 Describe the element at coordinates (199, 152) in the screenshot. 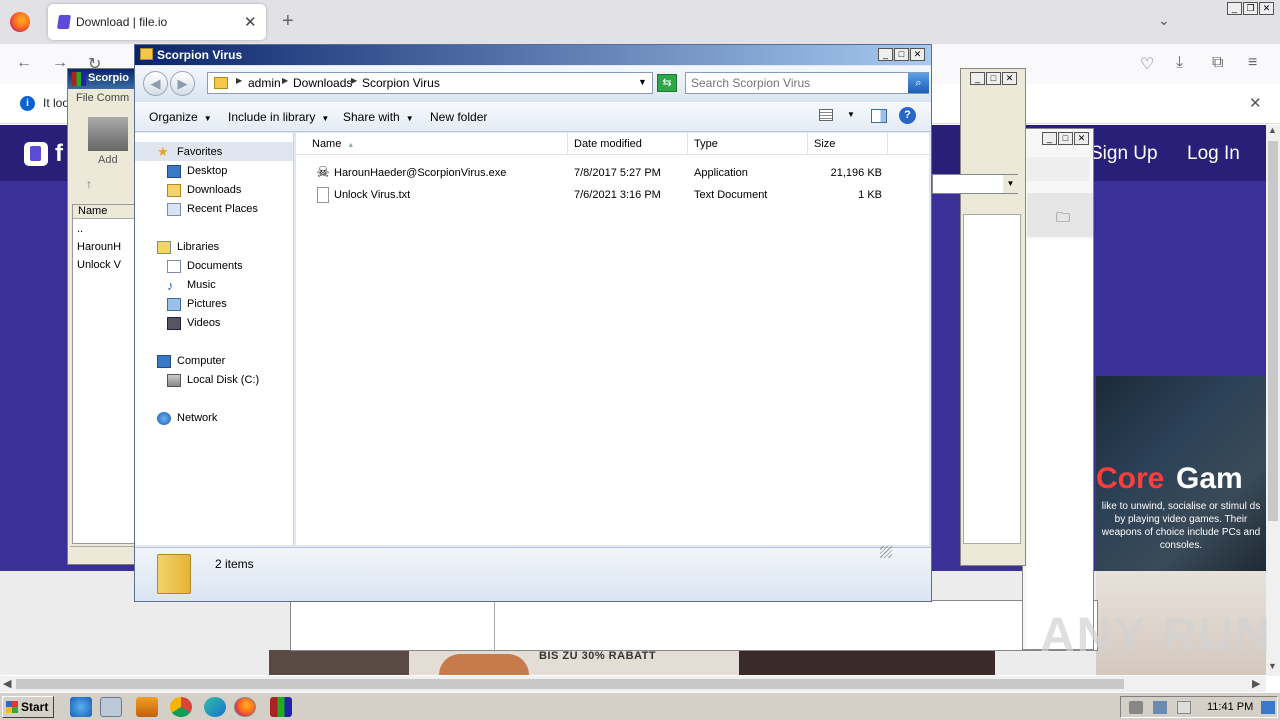

I see `nav-favorites: Favorites` at that location.